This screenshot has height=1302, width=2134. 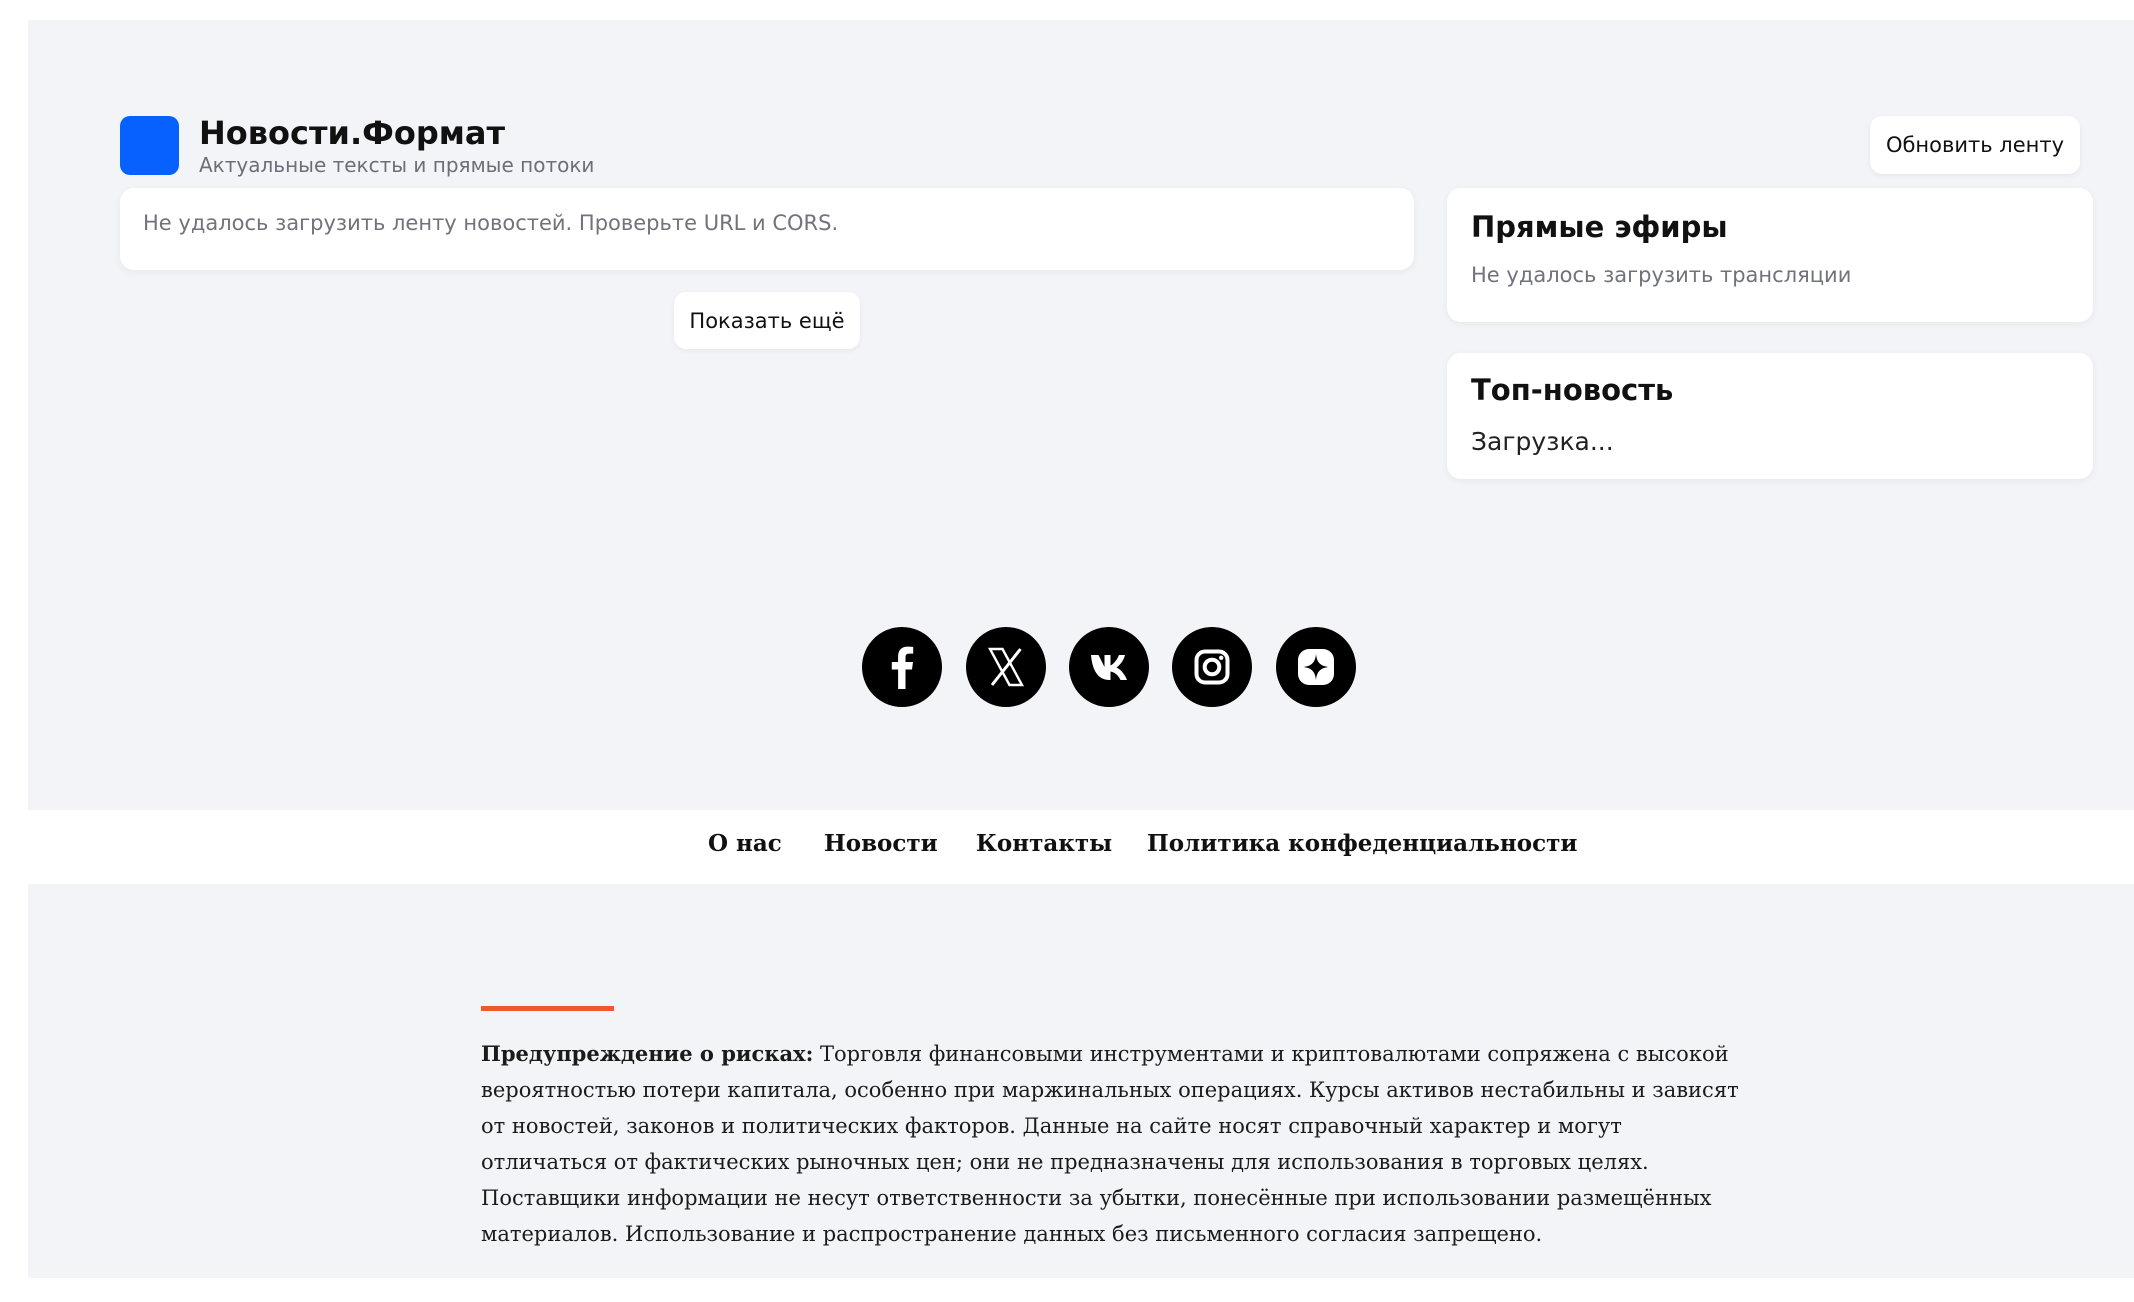 I want to click on site-title: Новости.Формат, so click(x=352, y=133).